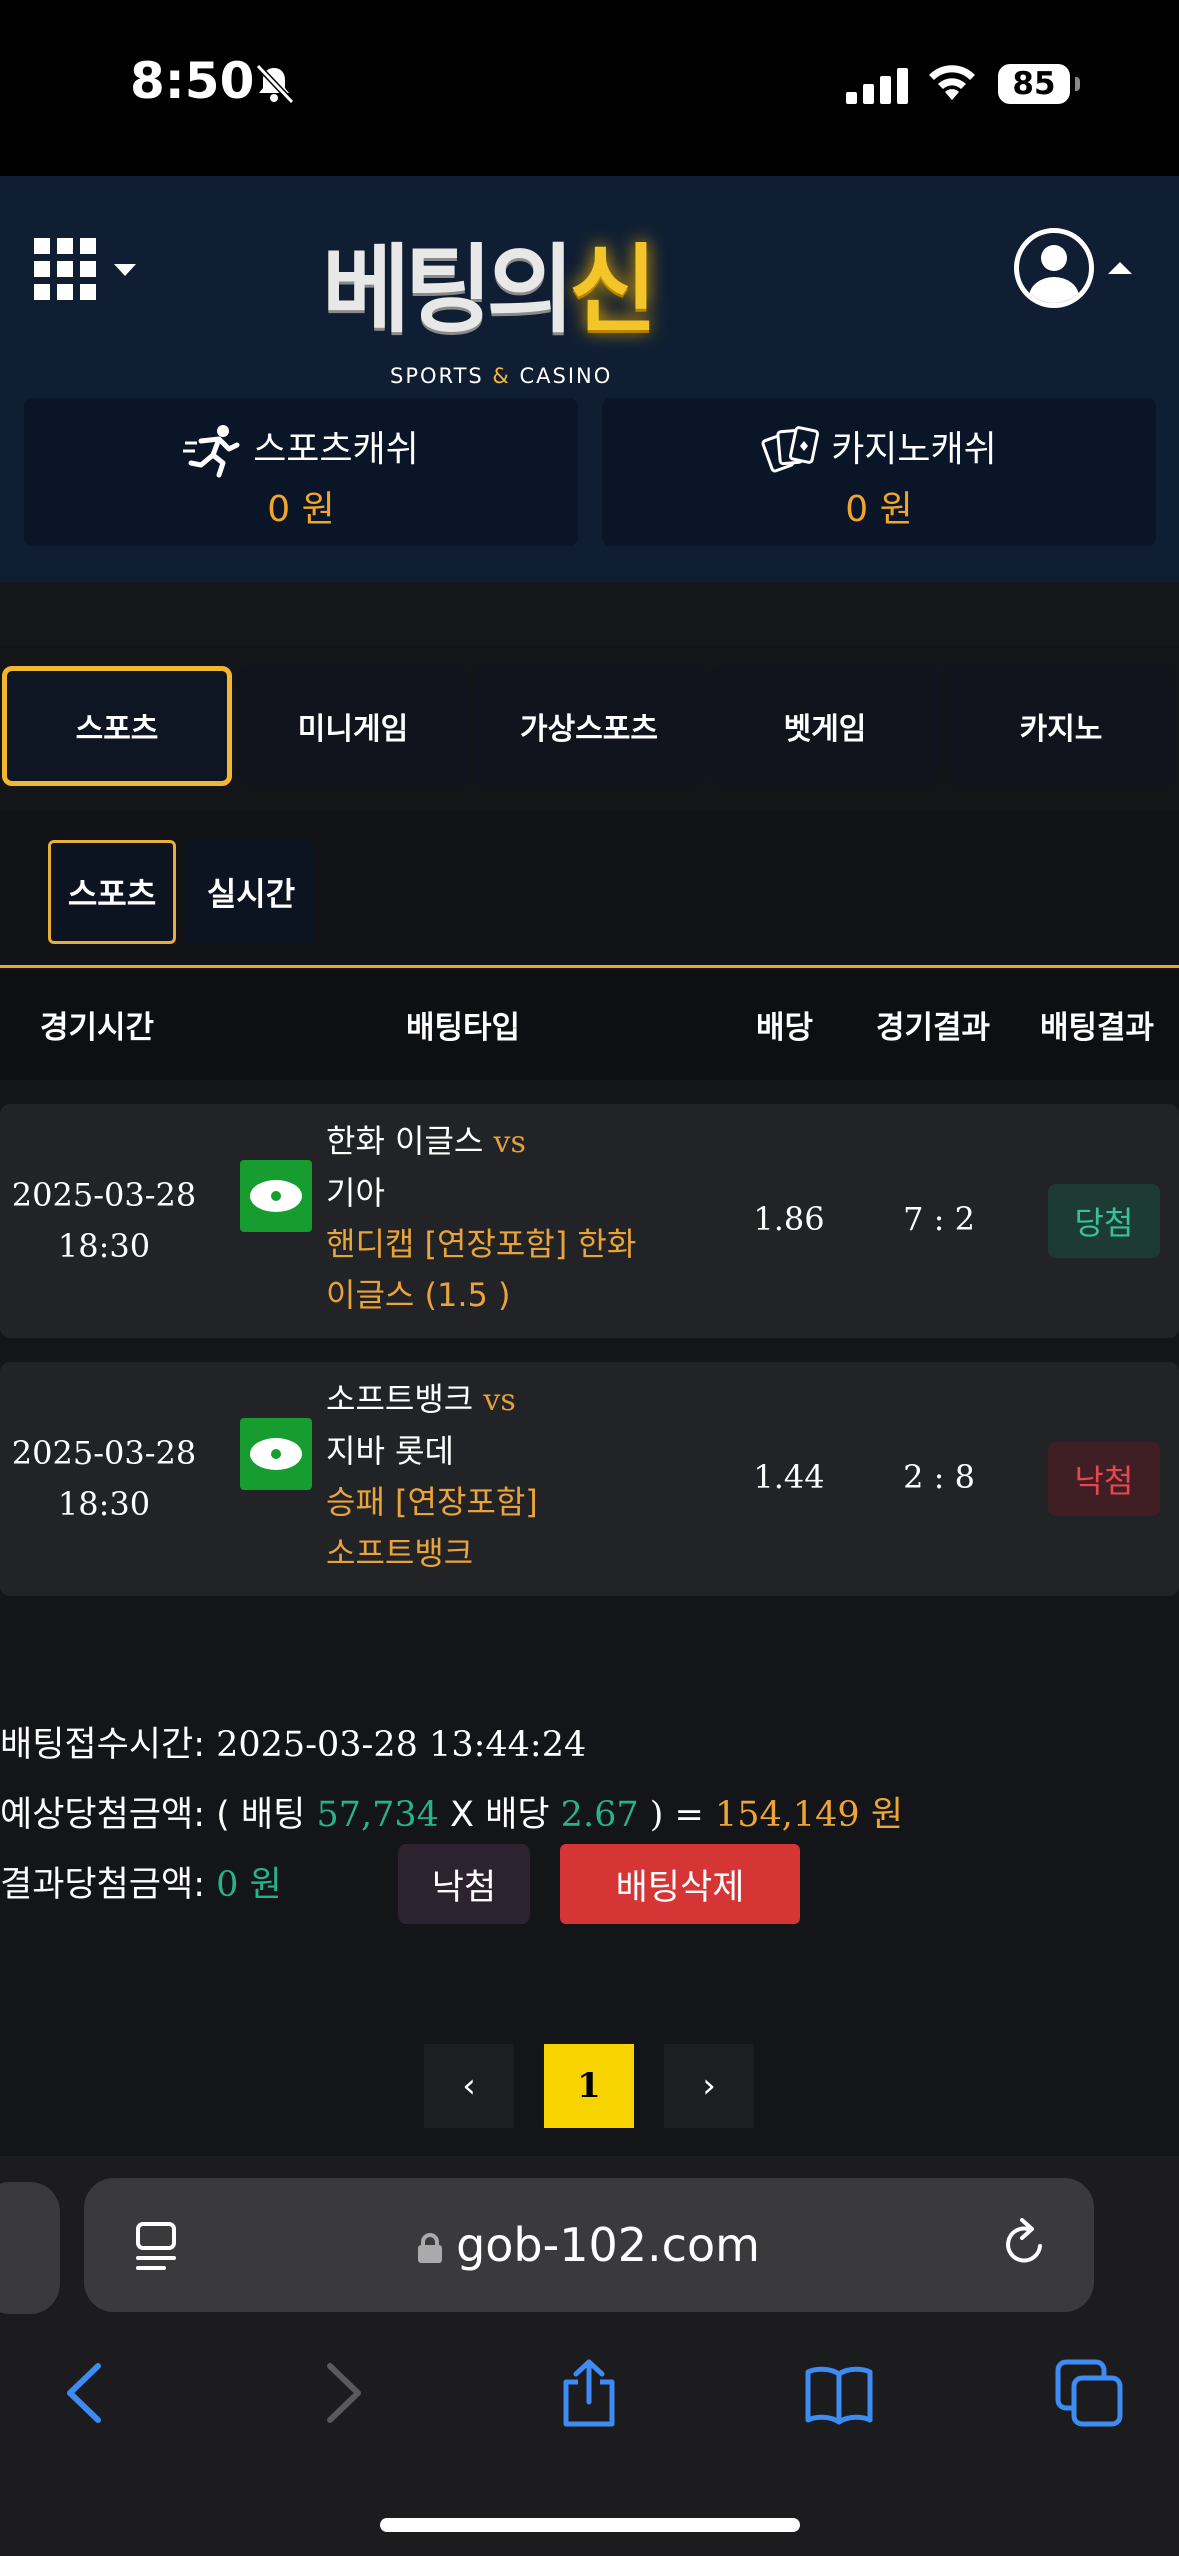 This screenshot has width=1179, height=2556. I want to click on cards-icon, so click(790, 449).